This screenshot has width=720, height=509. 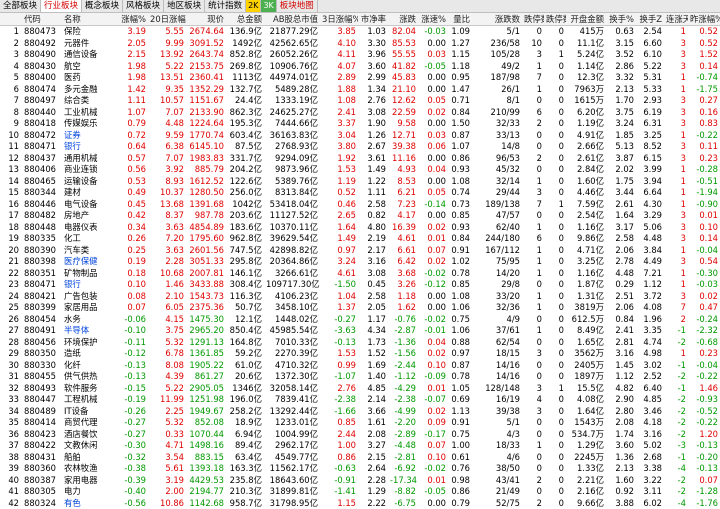 I want to click on cell-change: -2.81, so click(x=403, y=458).